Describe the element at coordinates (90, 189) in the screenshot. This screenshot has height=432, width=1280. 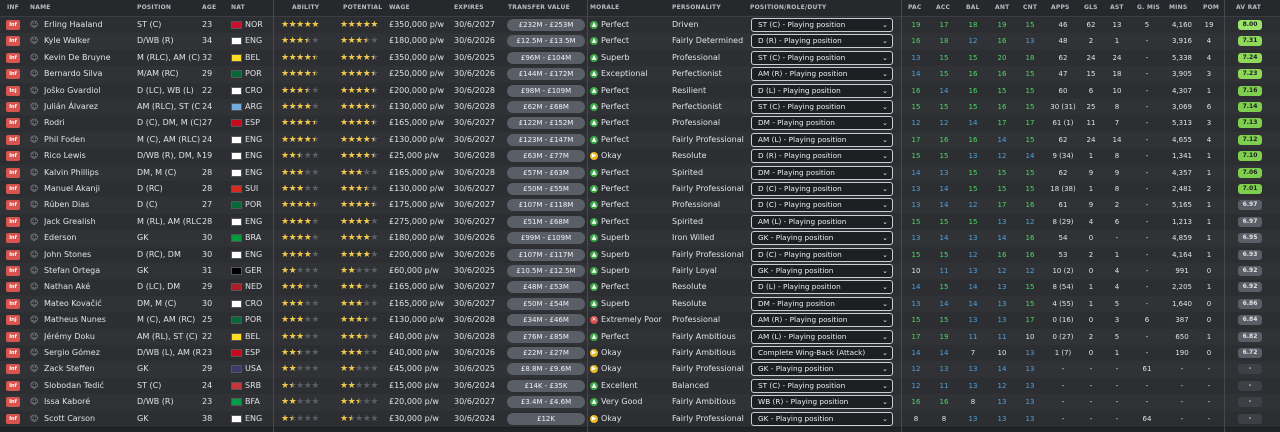
I see `player-name: Manuel Akanji` at that location.